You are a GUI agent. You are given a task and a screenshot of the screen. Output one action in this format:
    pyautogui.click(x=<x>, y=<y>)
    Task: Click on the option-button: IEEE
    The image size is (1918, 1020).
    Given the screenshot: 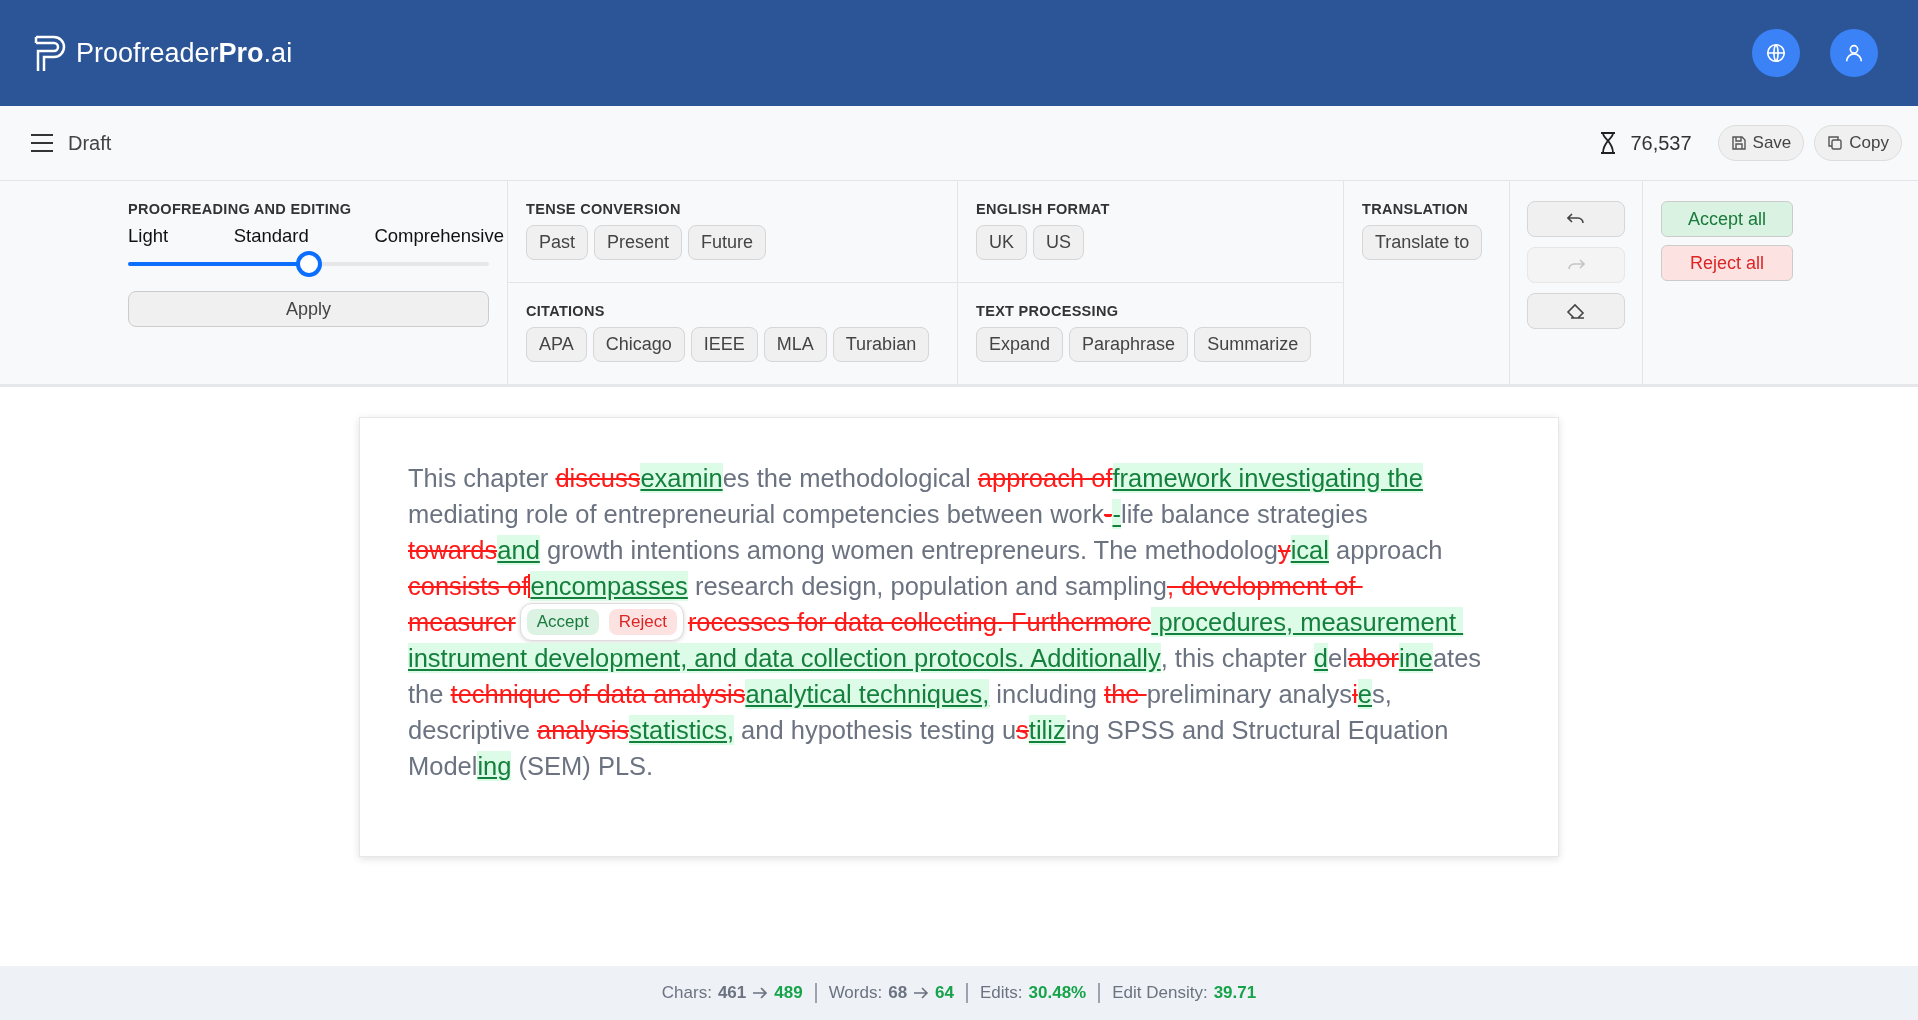 What is the action you would take?
    pyautogui.click(x=724, y=344)
    